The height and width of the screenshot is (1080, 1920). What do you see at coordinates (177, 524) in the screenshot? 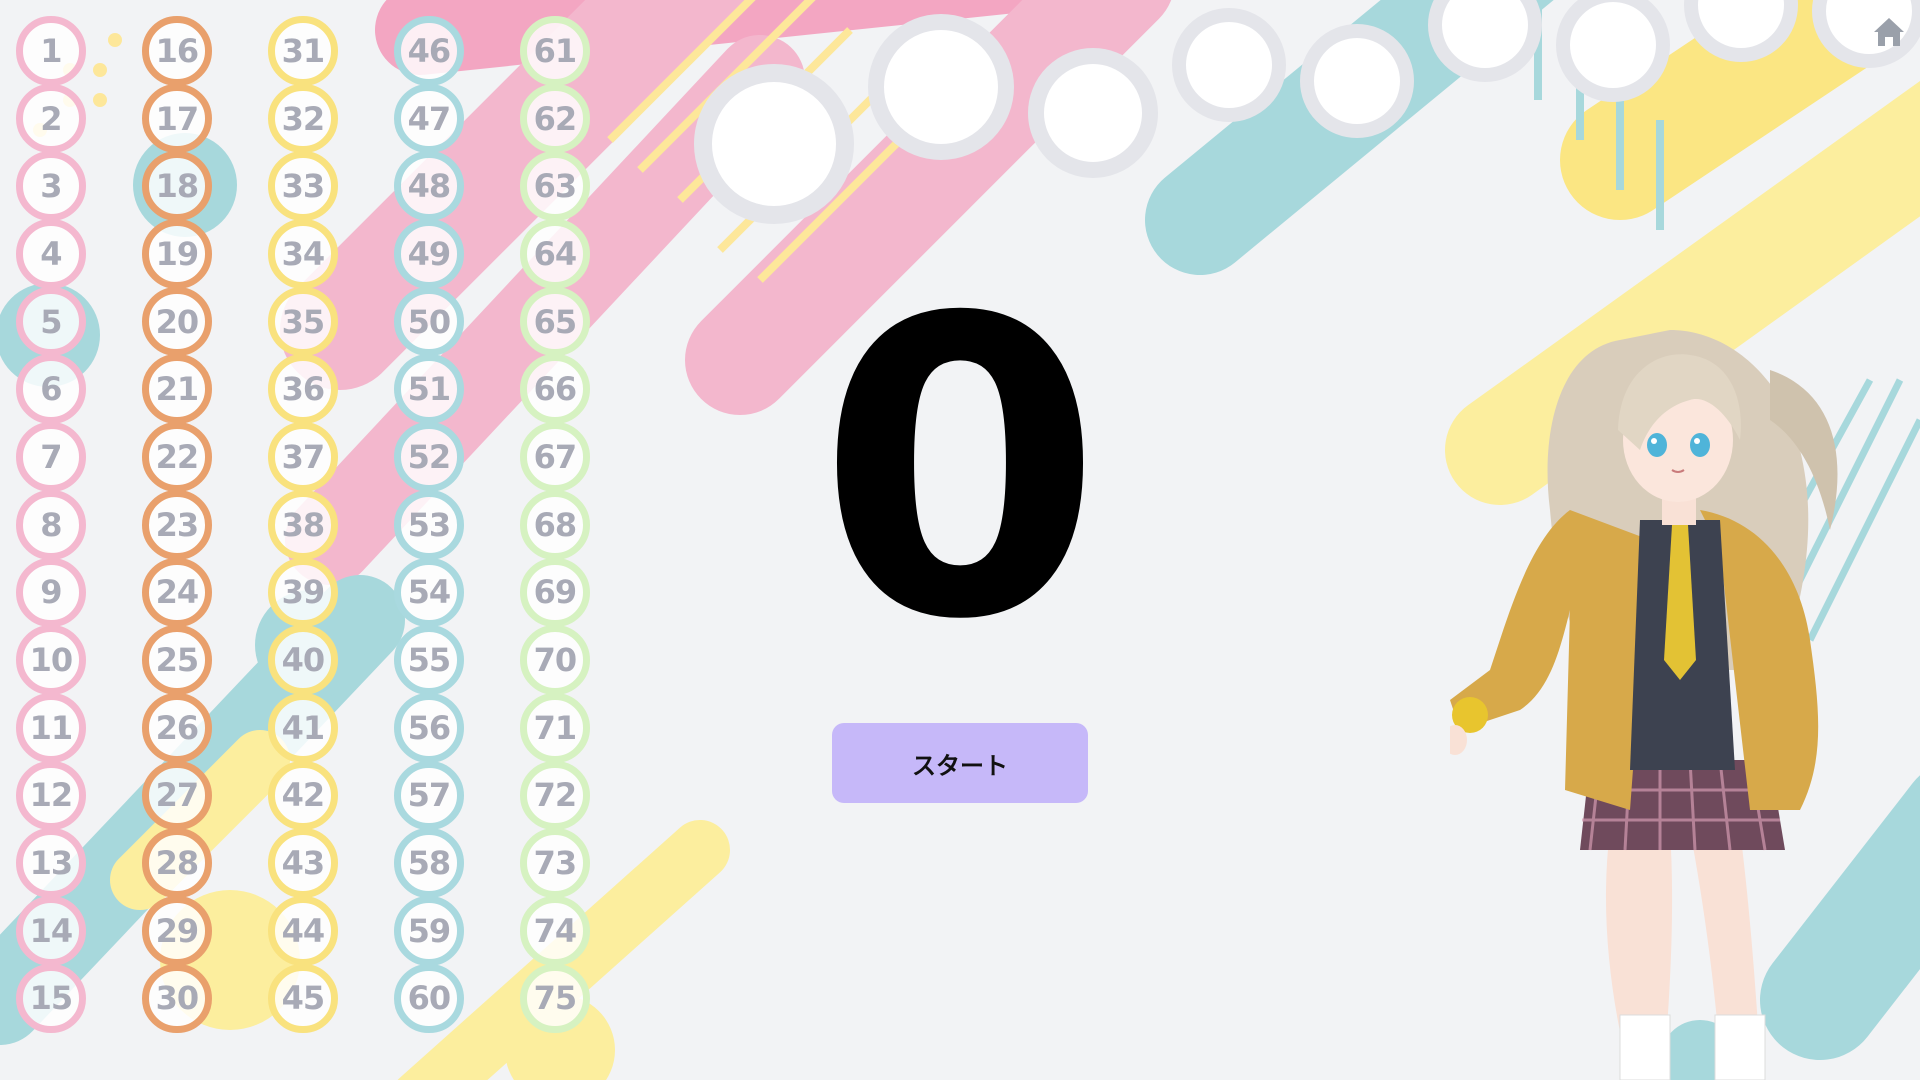
I see `number-ball-label: 23` at bounding box center [177, 524].